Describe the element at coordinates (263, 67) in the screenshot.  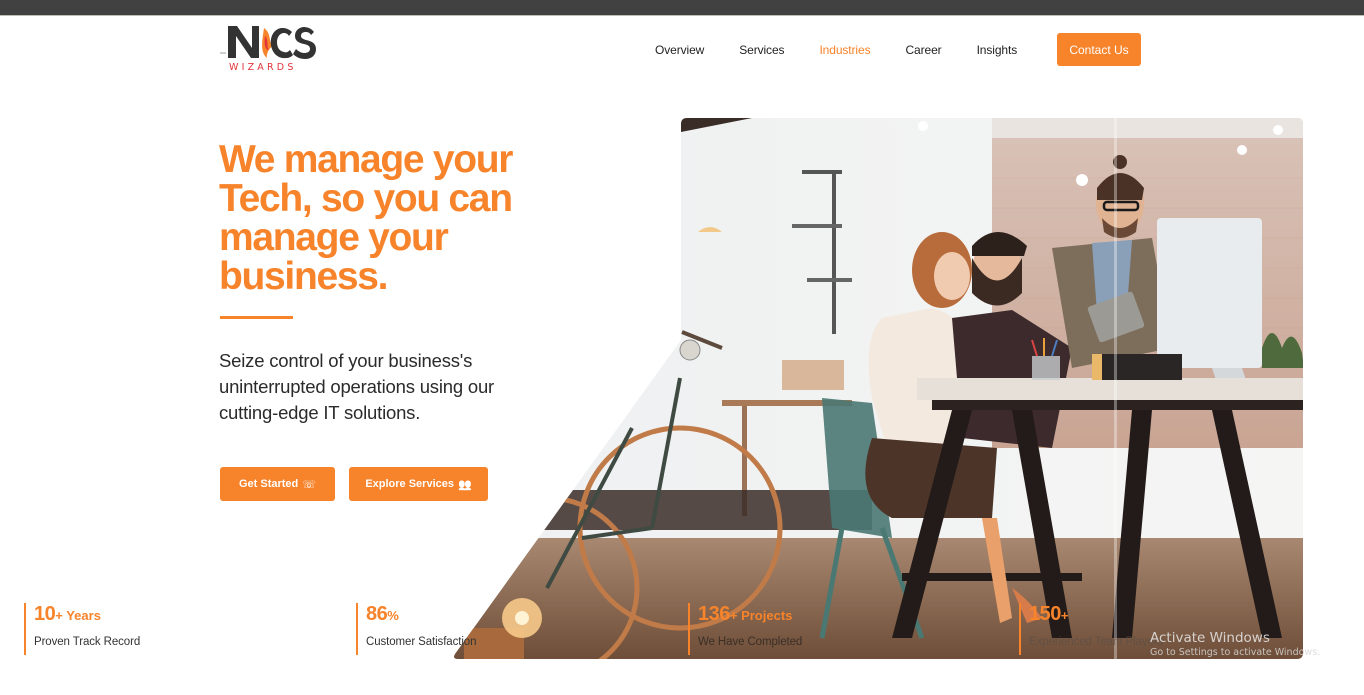
I see `logo-subtext: WIZARDS` at that location.